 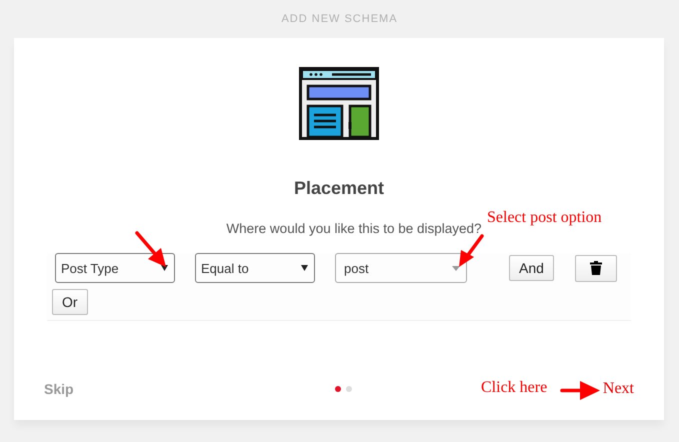 I want to click on select-field: Equal to, so click(x=255, y=268).